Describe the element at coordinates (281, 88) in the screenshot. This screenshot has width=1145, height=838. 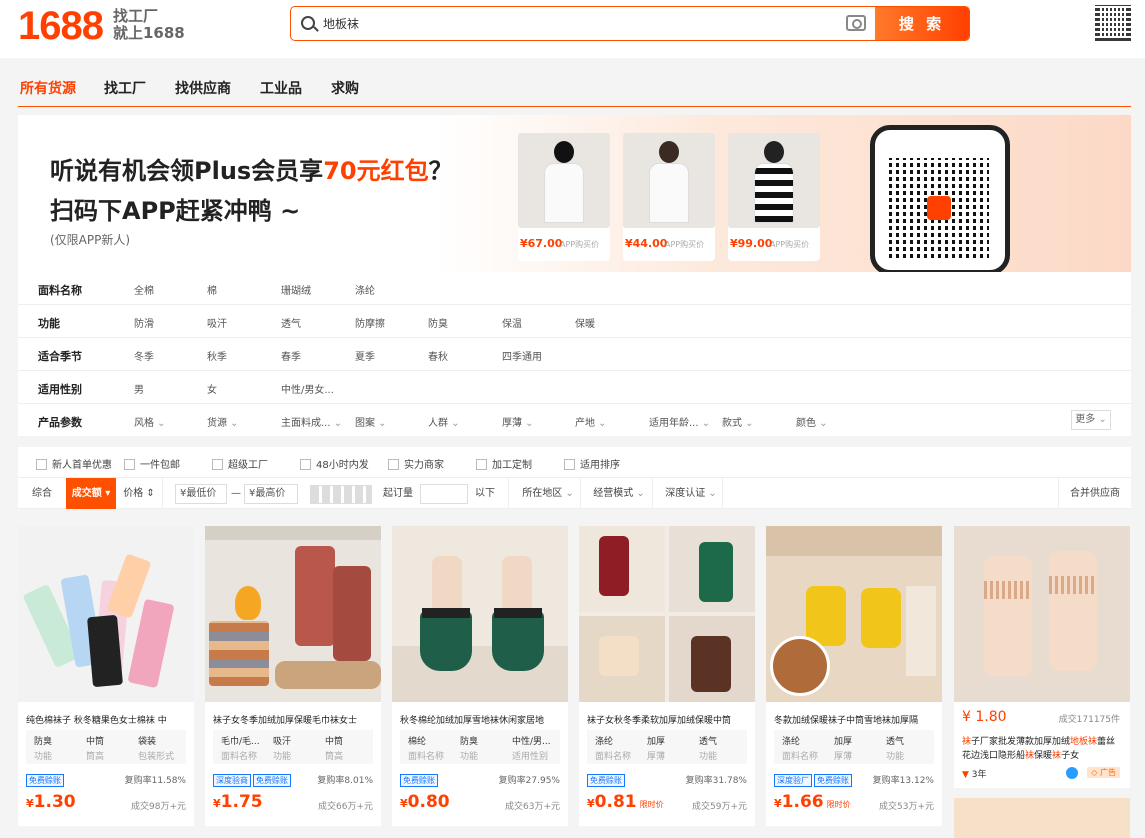
I see `nav-industrial: 工业品` at that location.